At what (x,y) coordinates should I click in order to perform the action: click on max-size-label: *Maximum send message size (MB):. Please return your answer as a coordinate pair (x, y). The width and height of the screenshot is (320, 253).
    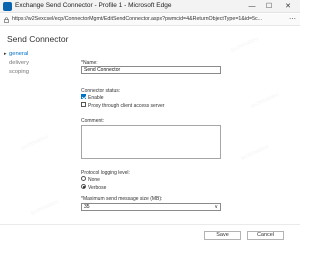
    Looking at the image, I should click on (122, 199).